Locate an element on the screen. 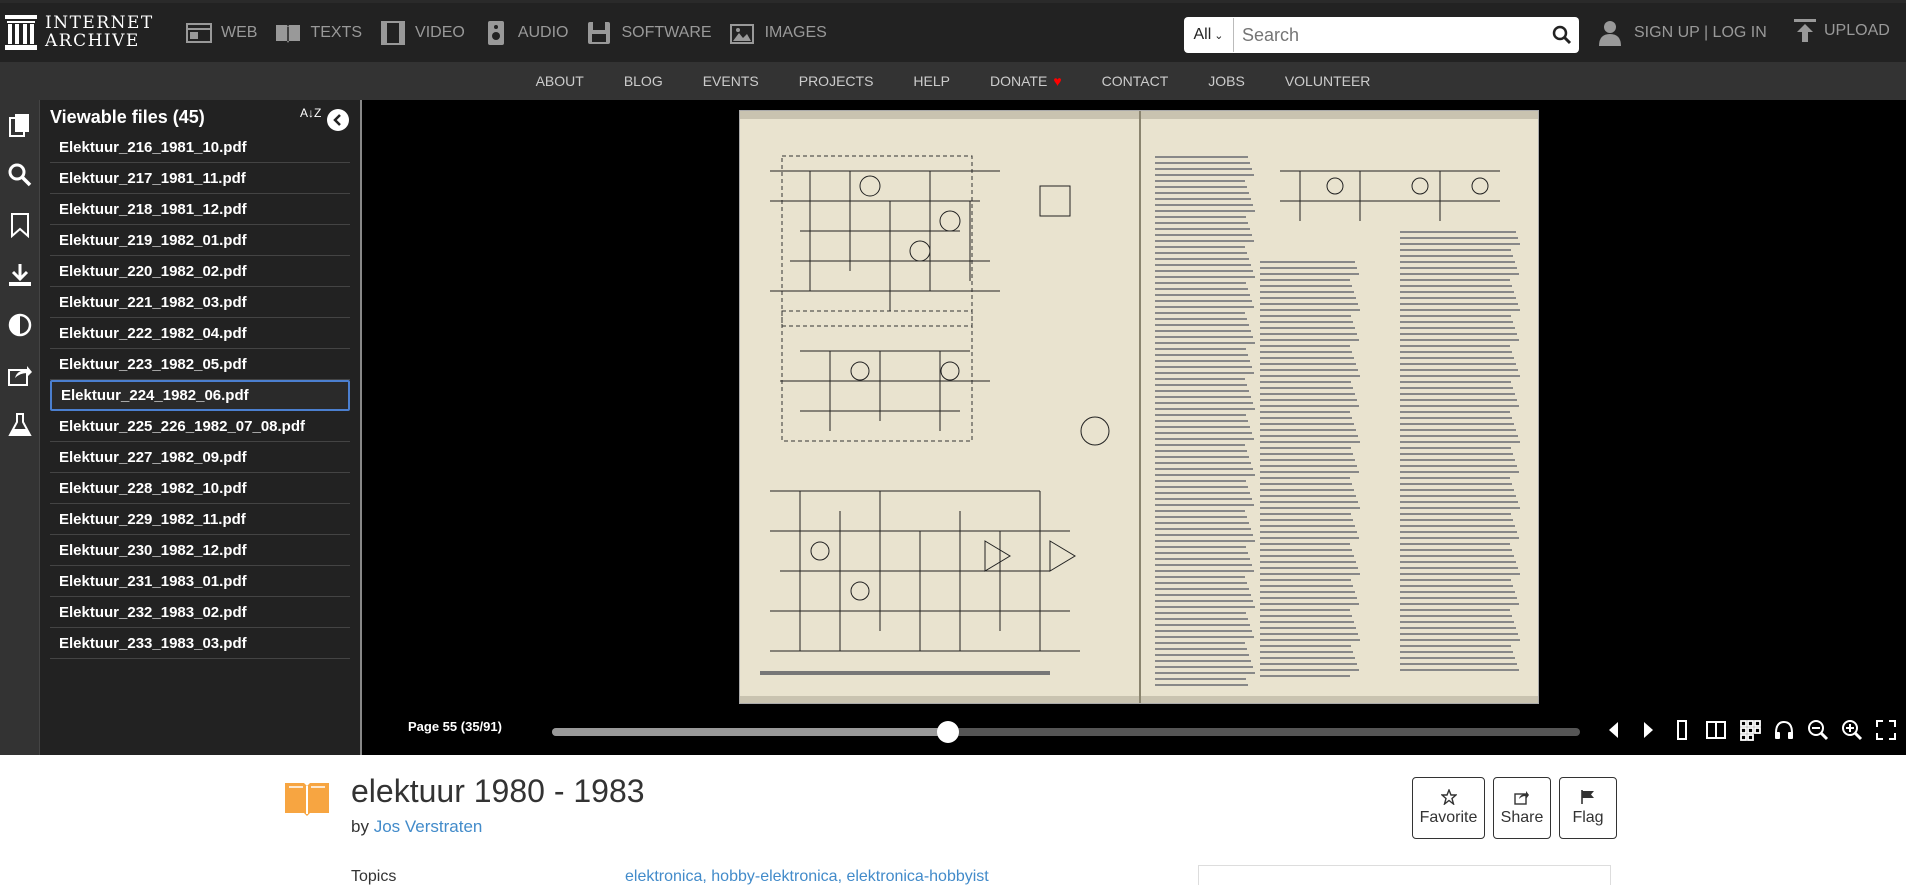 Image resolution: width=1906 pixels, height=886 pixels. account-area: SIGN UP | LOG IN is located at coordinates (1682, 33).